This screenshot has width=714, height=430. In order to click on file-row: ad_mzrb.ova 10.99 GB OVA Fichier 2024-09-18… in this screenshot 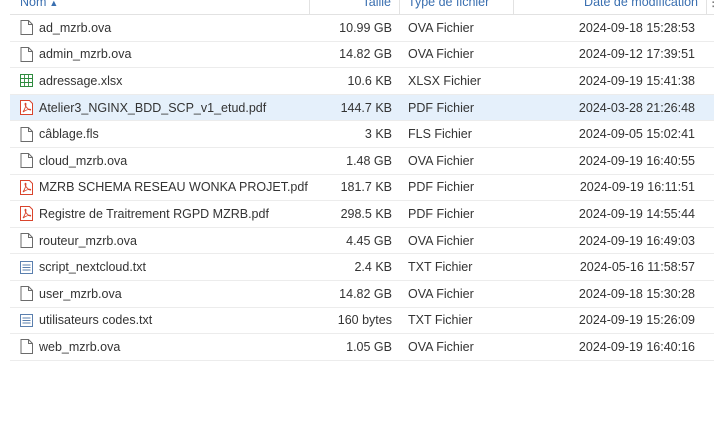, I will do `click(362, 28)`.